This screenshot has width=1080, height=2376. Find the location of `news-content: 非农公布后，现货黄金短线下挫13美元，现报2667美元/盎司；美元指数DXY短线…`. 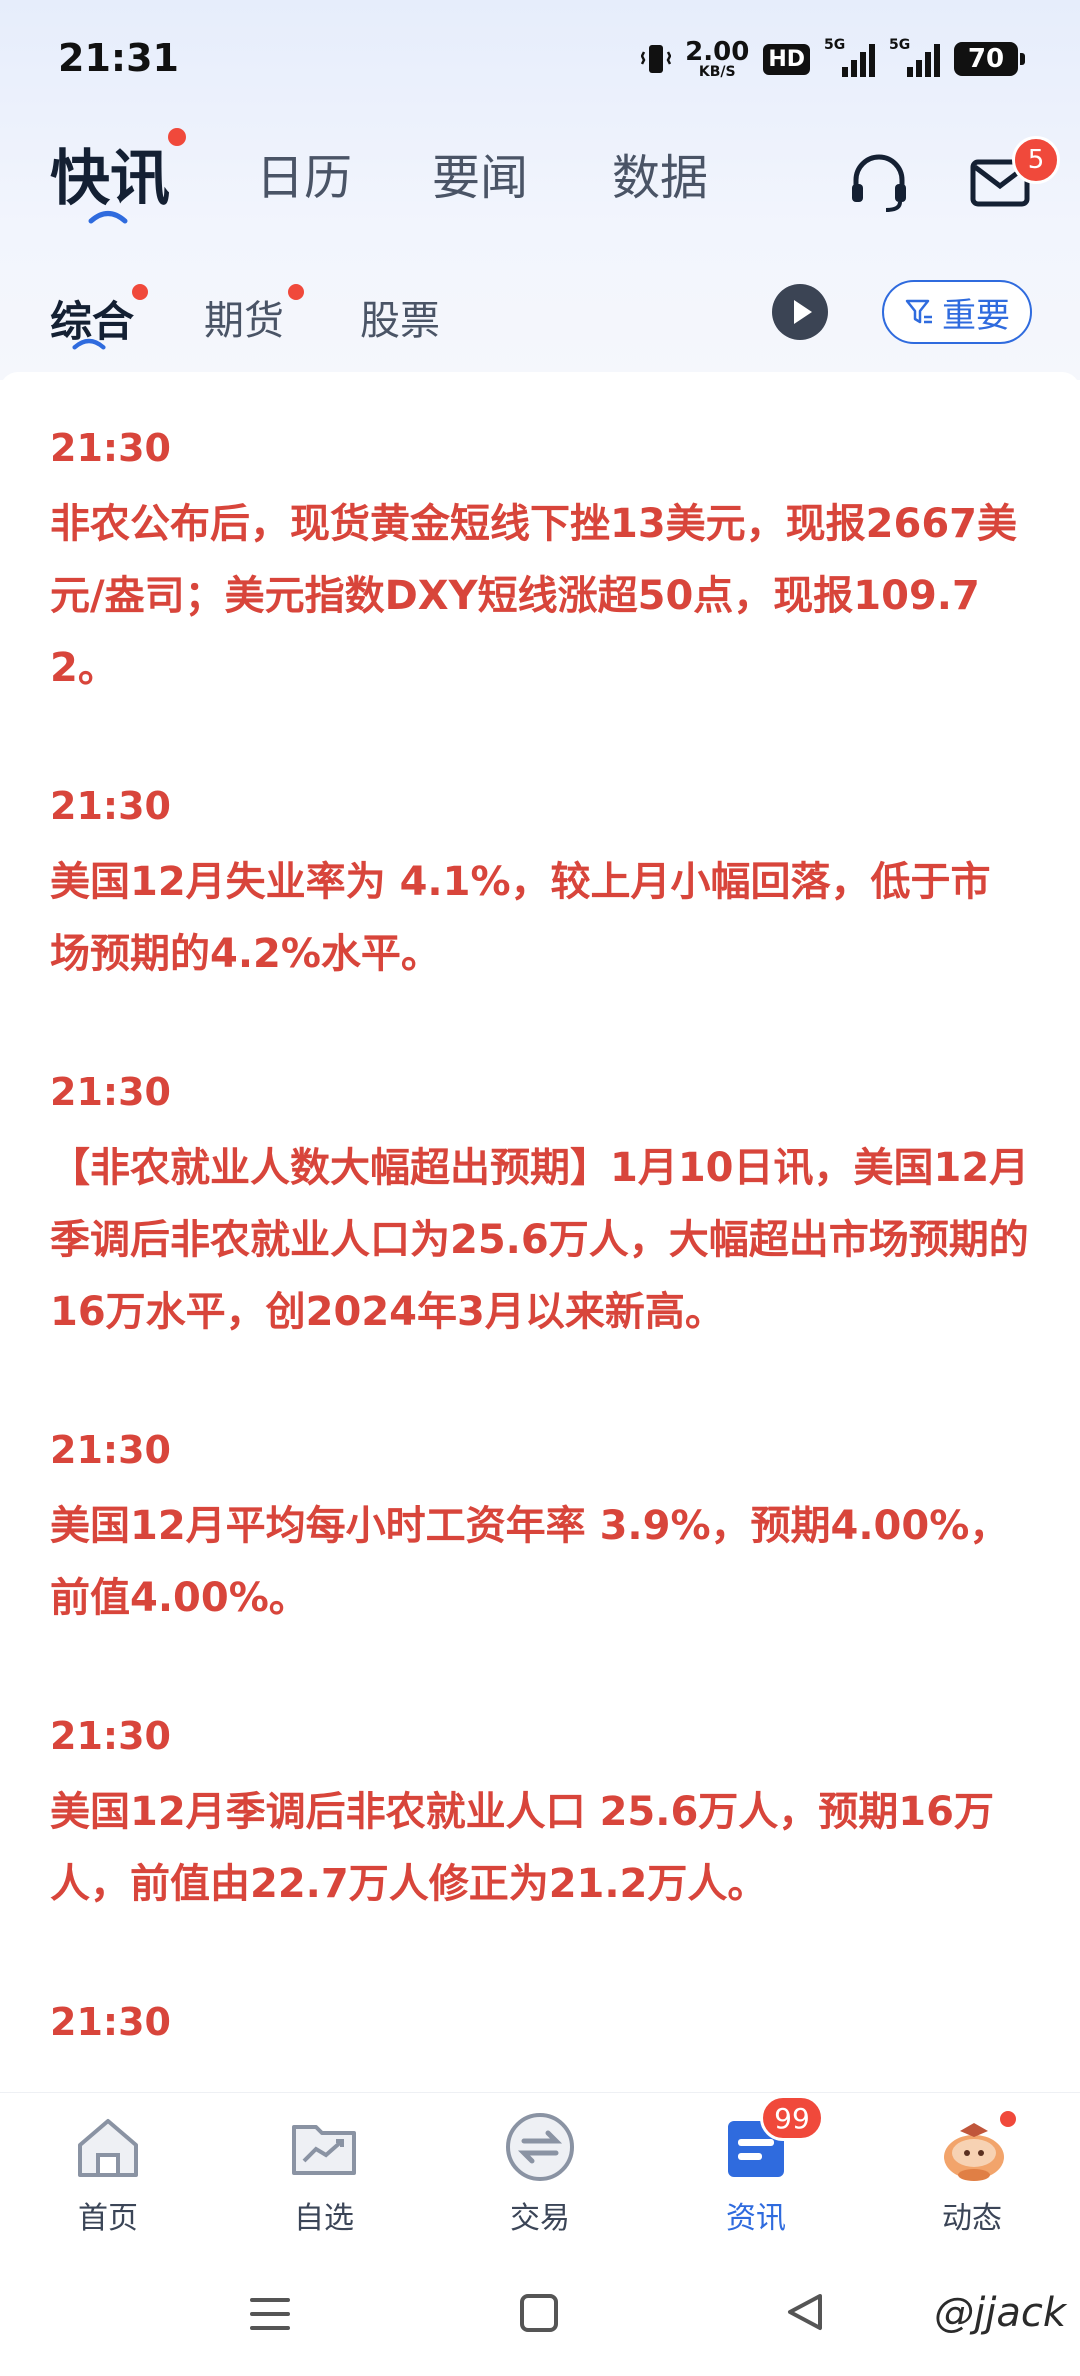

news-content: 非农公布后，现货黄金短线下挫13美元，现报2667美元/盎司；美元指数DXY短线… is located at coordinates (533, 596).